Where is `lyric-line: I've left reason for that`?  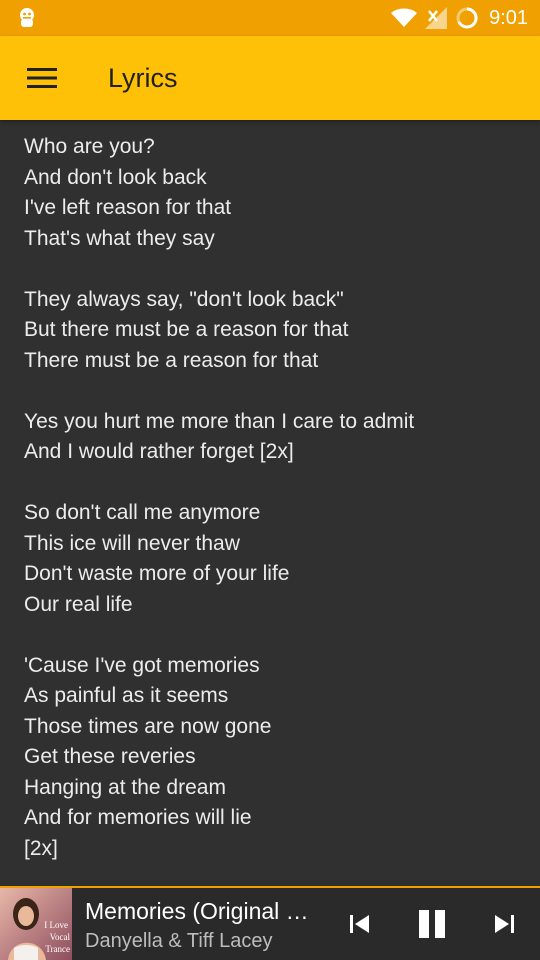 lyric-line: I've left reason for that is located at coordinates (128, 207).